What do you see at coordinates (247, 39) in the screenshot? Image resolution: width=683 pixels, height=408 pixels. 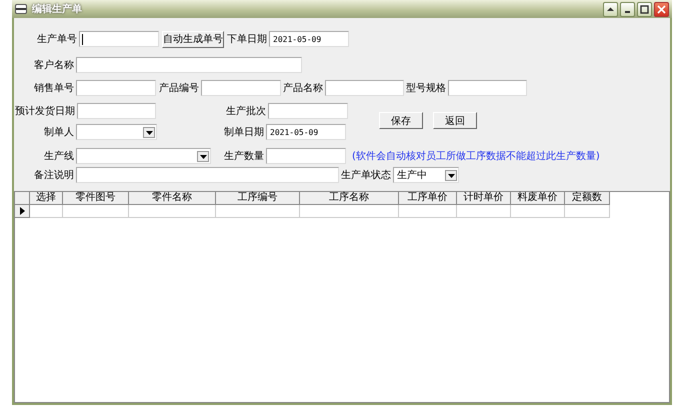 I see `field-label: 下单日期` at bounding box center [247, 39].